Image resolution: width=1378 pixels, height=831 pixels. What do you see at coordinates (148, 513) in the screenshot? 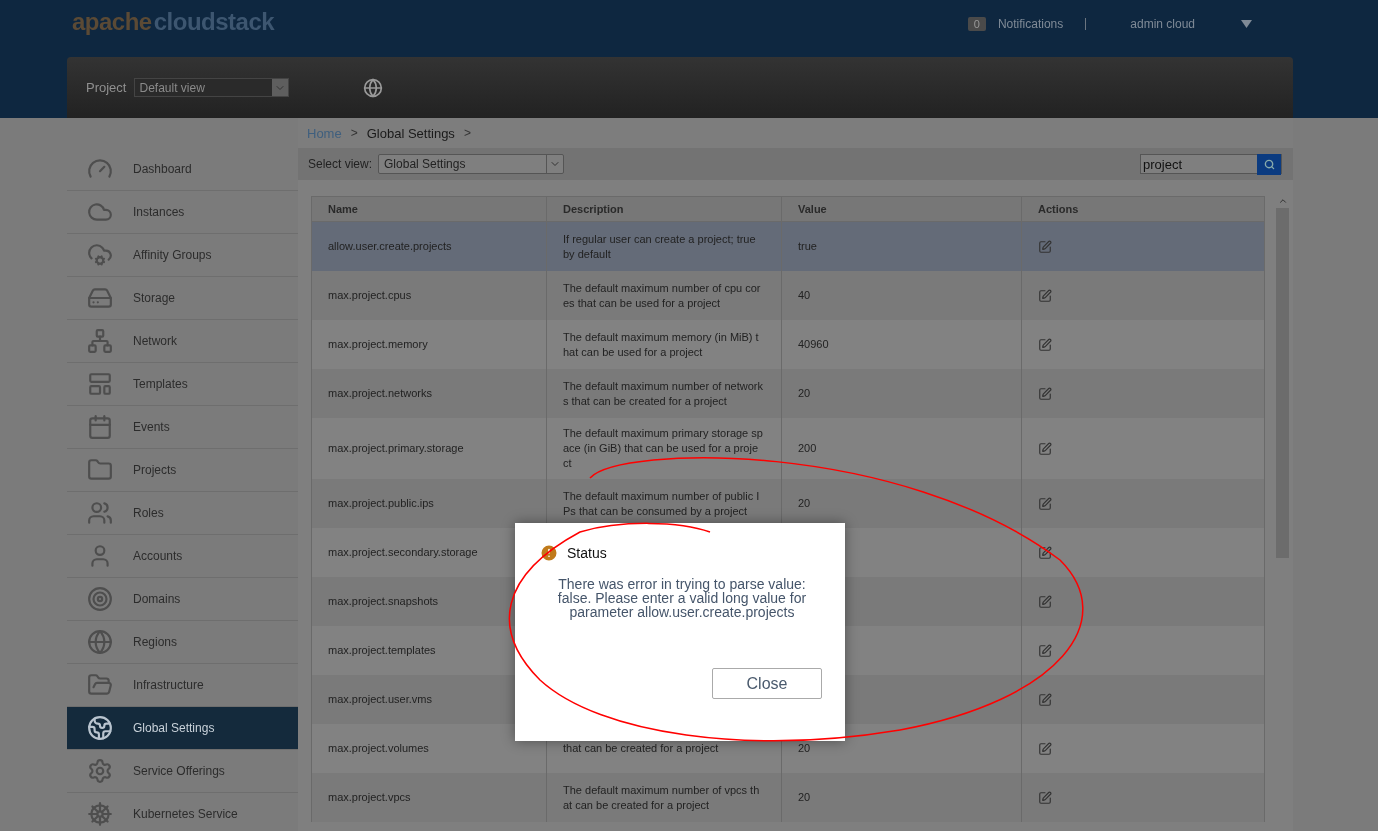
I see `sidebar-label: Roles` at bounding box center [148, 513].